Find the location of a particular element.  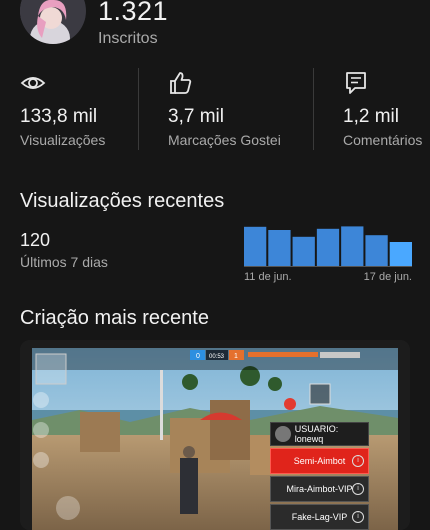

channel-avatar is located at coordinates (53, 22).